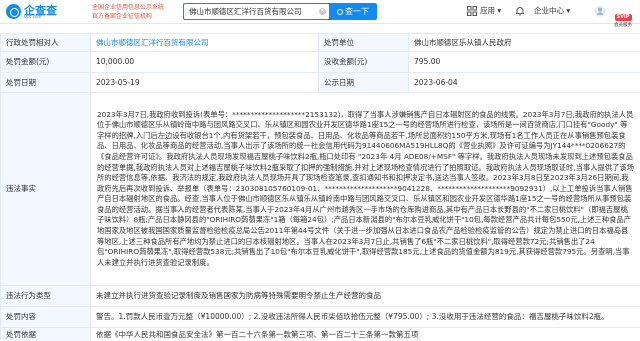 The width and height of the screenshot is (640, 341). I want to click on authority-value: 佛山市顺德区乐从镇人民政府, so click(524, 42).